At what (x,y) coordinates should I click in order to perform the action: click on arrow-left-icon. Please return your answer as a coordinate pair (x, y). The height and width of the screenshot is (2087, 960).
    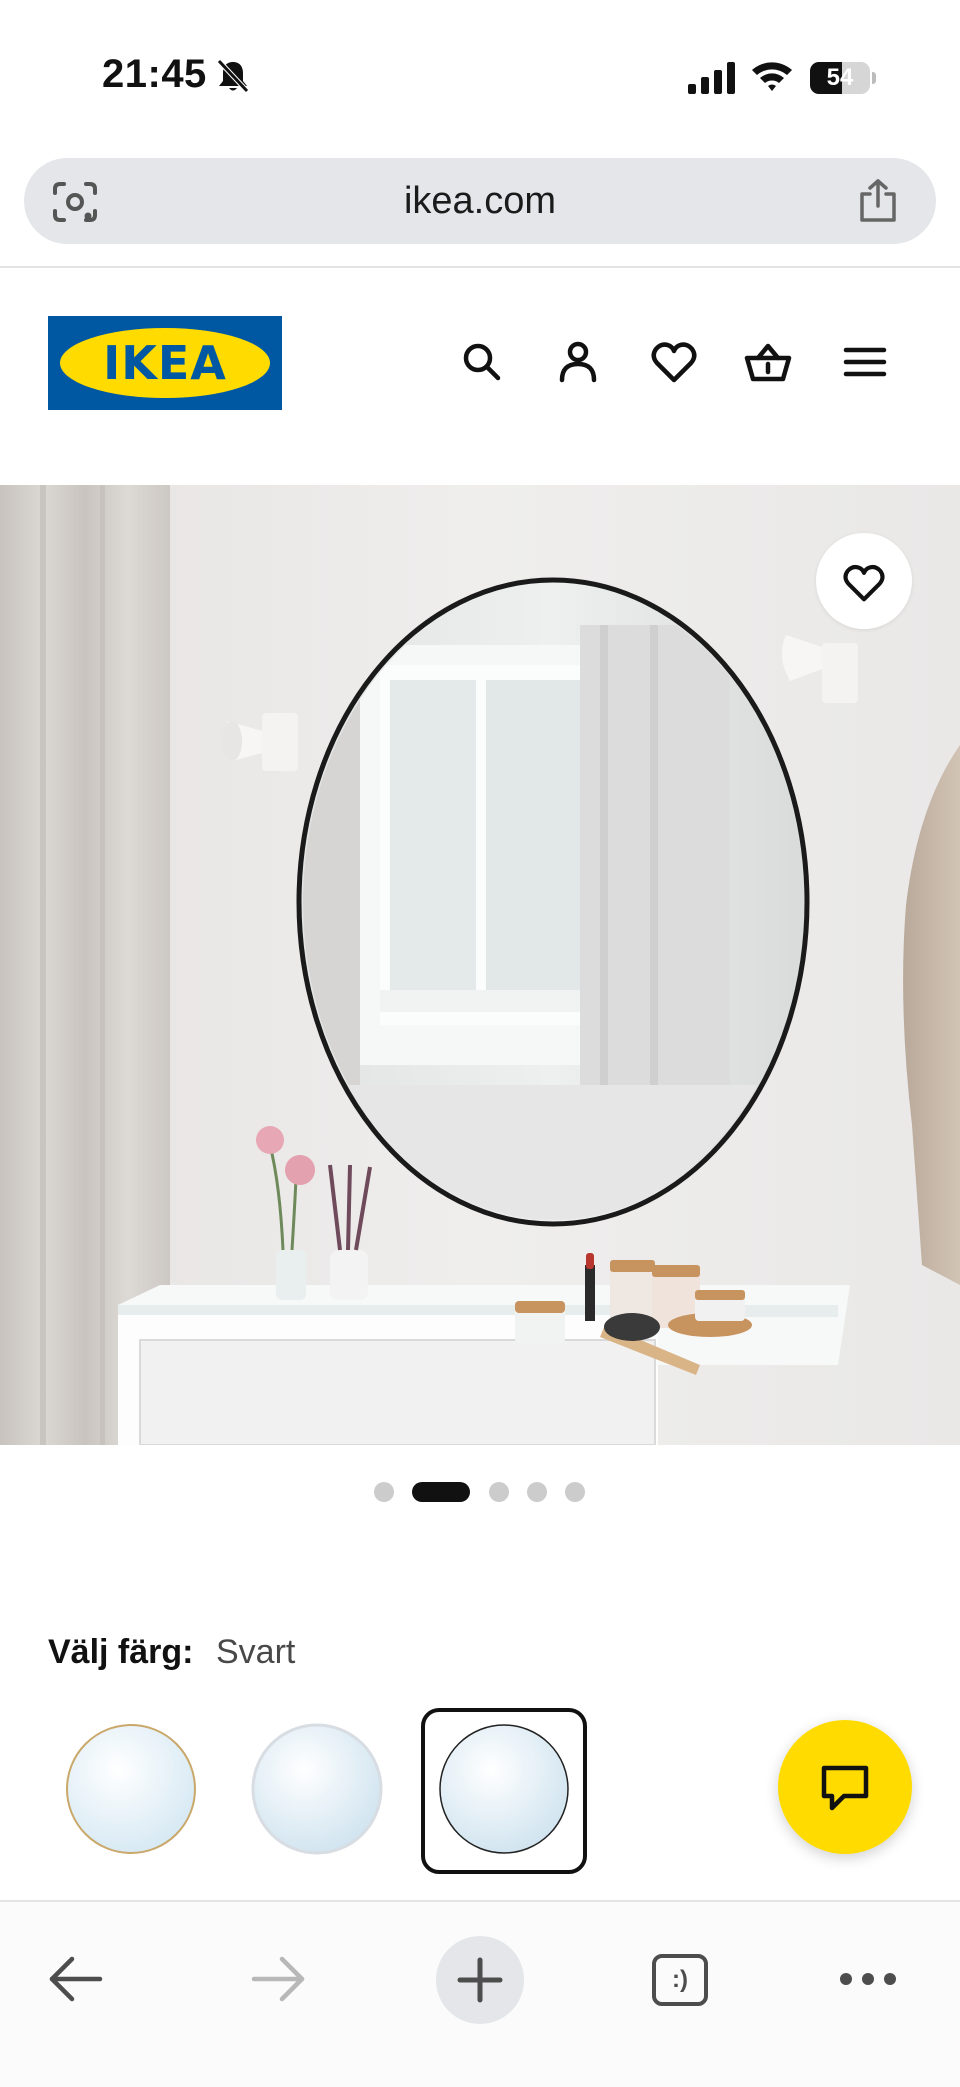
    Looking at the image, I should click on (76, 1979).